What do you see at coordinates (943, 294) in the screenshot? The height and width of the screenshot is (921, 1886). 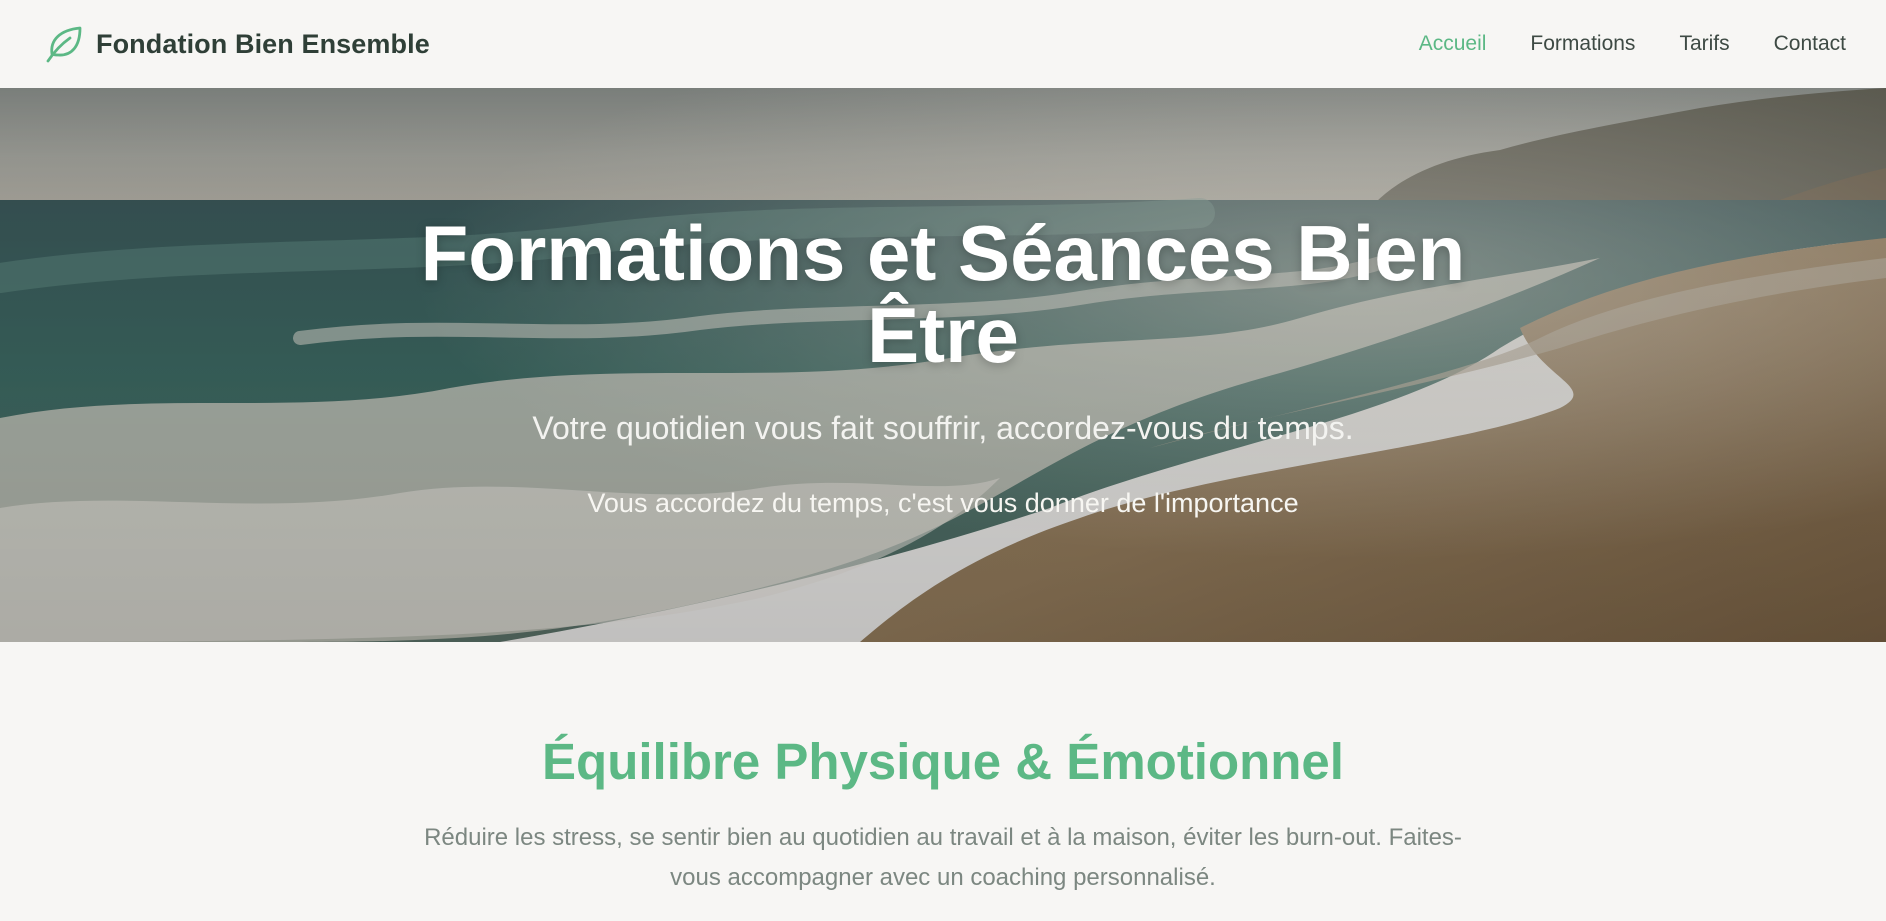 I see `hero-title: Formations et Séances Bien Être` at bounding box center [943, 294].